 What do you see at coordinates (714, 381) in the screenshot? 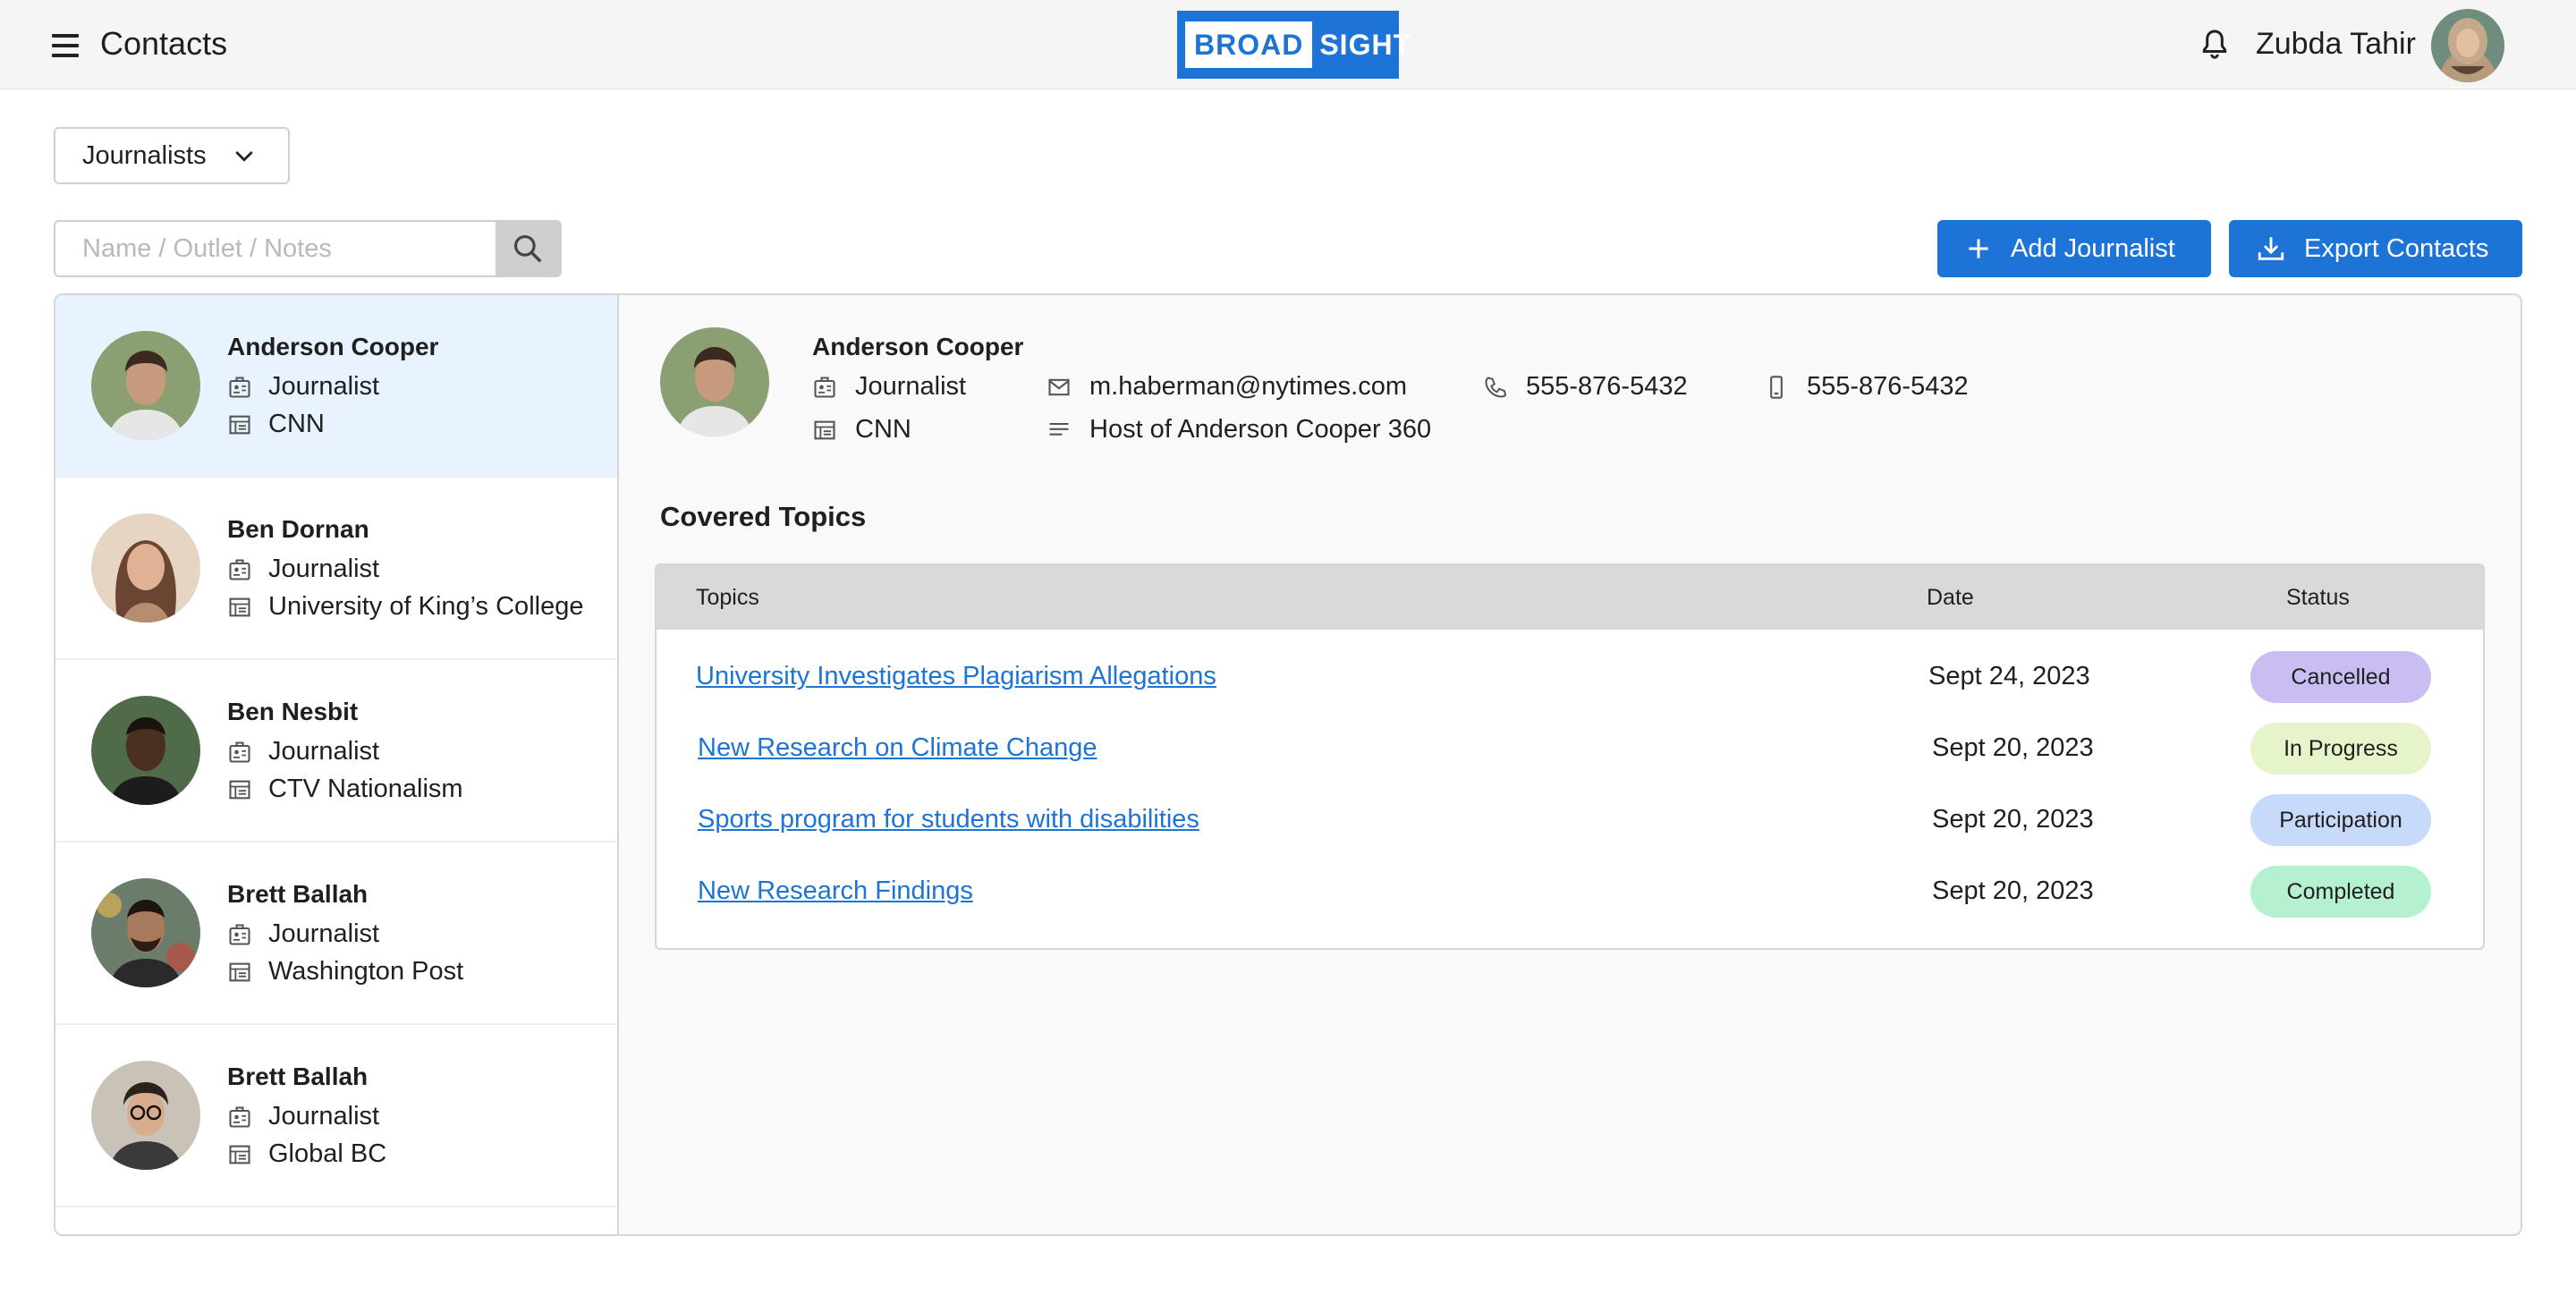
I see `detail-avatar` at bounding box center [714, 381].